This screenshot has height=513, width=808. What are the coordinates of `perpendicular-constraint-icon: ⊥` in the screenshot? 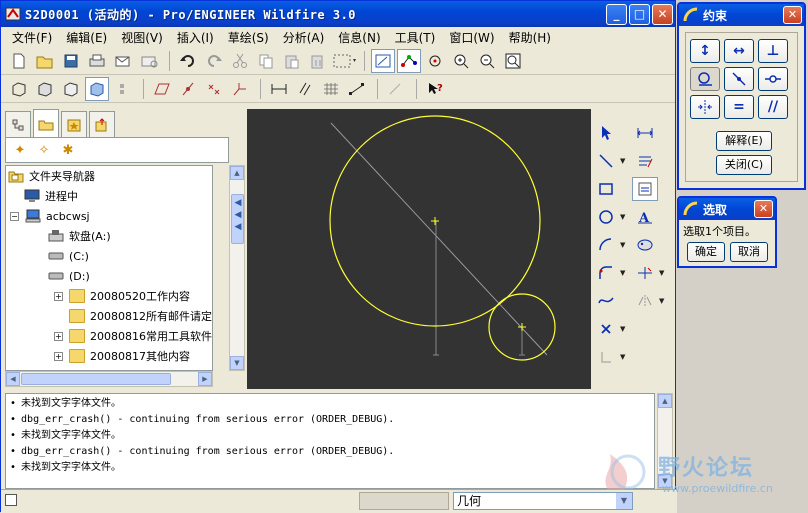 It's located at (773, 51).